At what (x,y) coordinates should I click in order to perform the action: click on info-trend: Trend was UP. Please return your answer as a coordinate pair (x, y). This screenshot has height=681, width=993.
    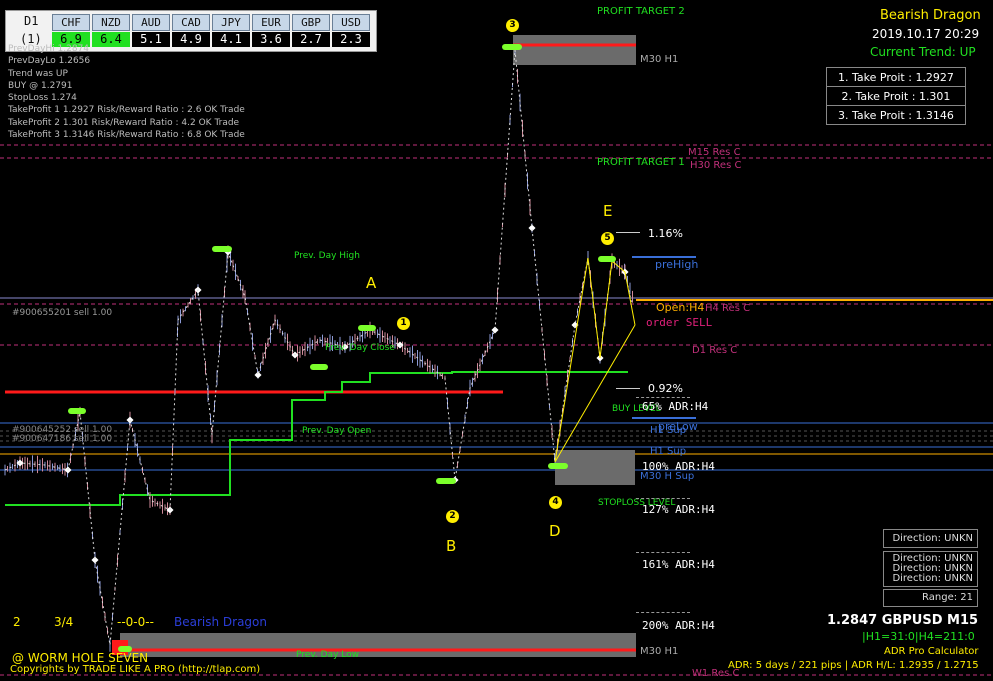
    Looking at the image, I should click on (38, 73).